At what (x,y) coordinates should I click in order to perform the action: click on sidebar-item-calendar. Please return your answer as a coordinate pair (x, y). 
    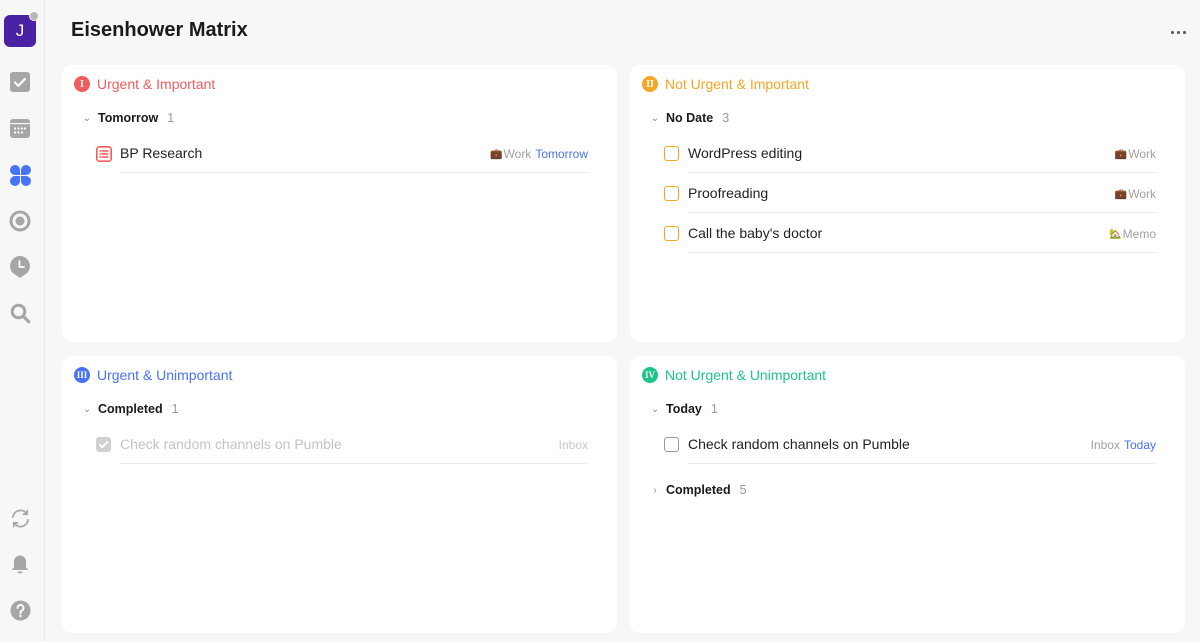
    Looking at the image, I should click on (20, 128).